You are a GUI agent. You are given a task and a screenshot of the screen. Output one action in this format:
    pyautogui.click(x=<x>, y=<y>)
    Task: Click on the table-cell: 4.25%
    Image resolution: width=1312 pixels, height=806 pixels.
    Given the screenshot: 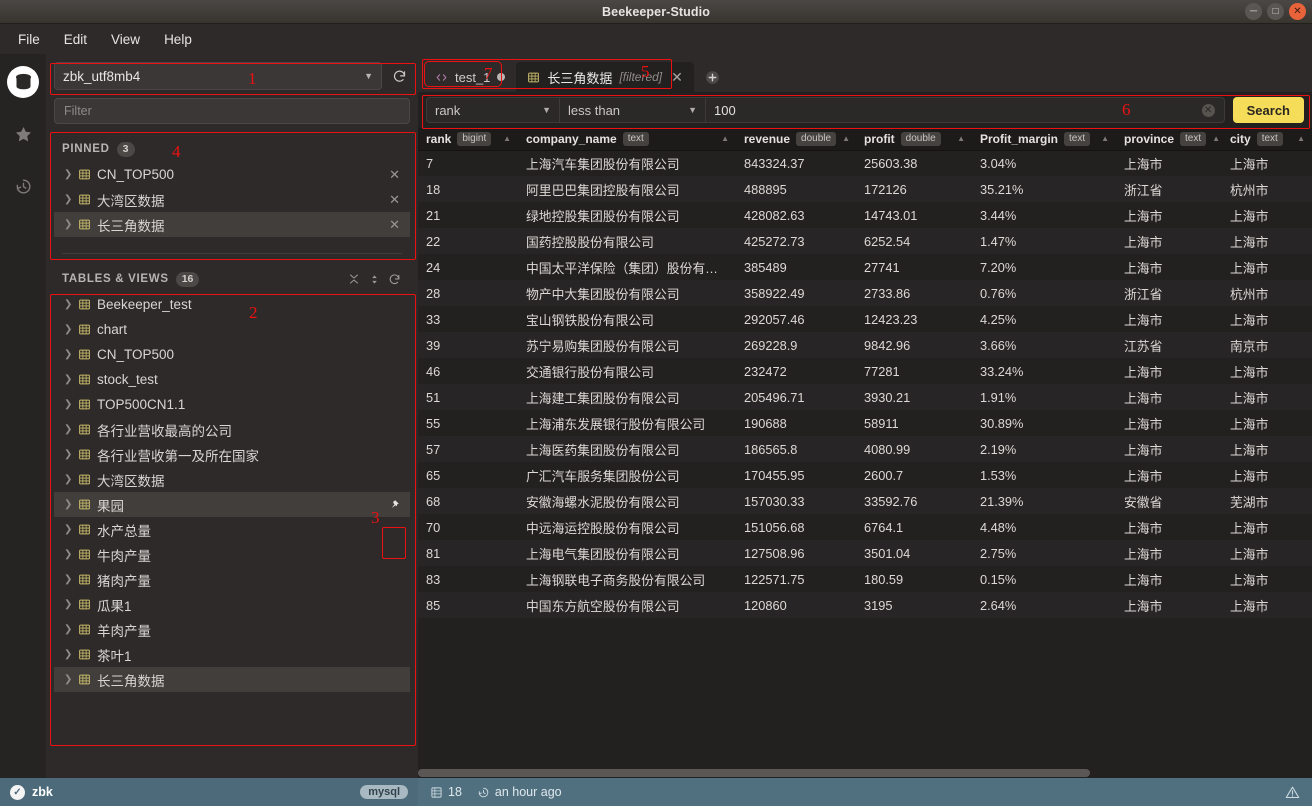 What is the action you would take?
    pyautogui.click(x=1044, y=319)
    